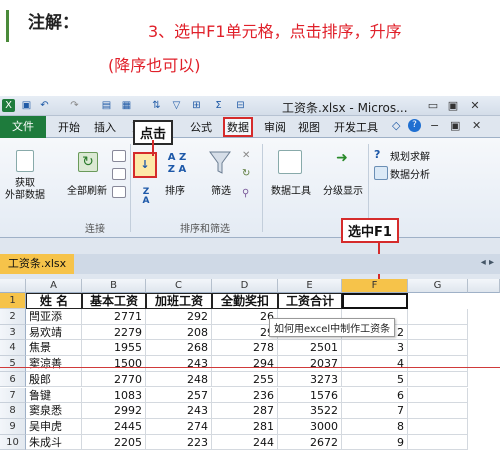 This screenshot has width=500, height=465. I want to click on cell-total: 3000, so click(310, 426).